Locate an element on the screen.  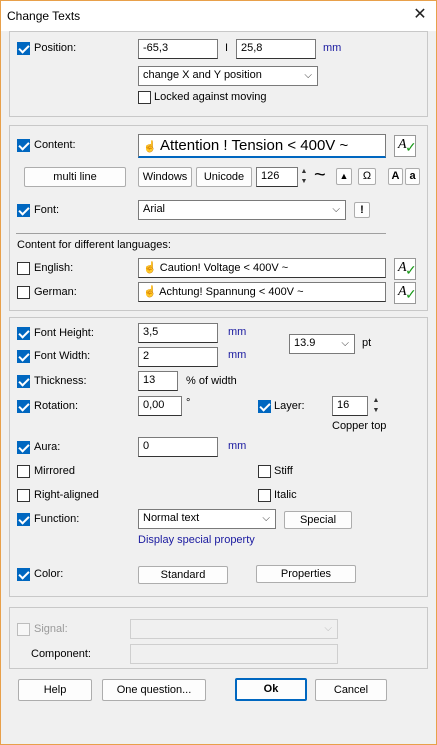
position-checkbox is located at coordinates (23, 48).